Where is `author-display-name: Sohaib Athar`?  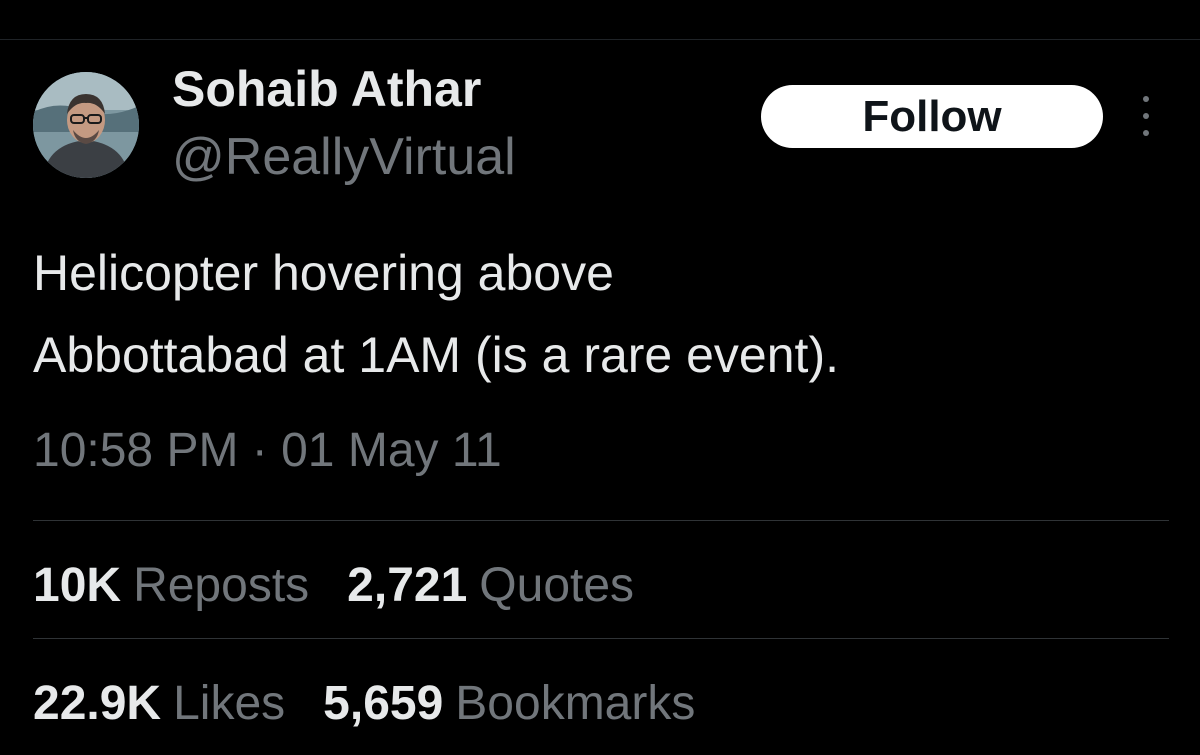 author-display-name: Sohaib Athar is located at coordinates (326, 89).